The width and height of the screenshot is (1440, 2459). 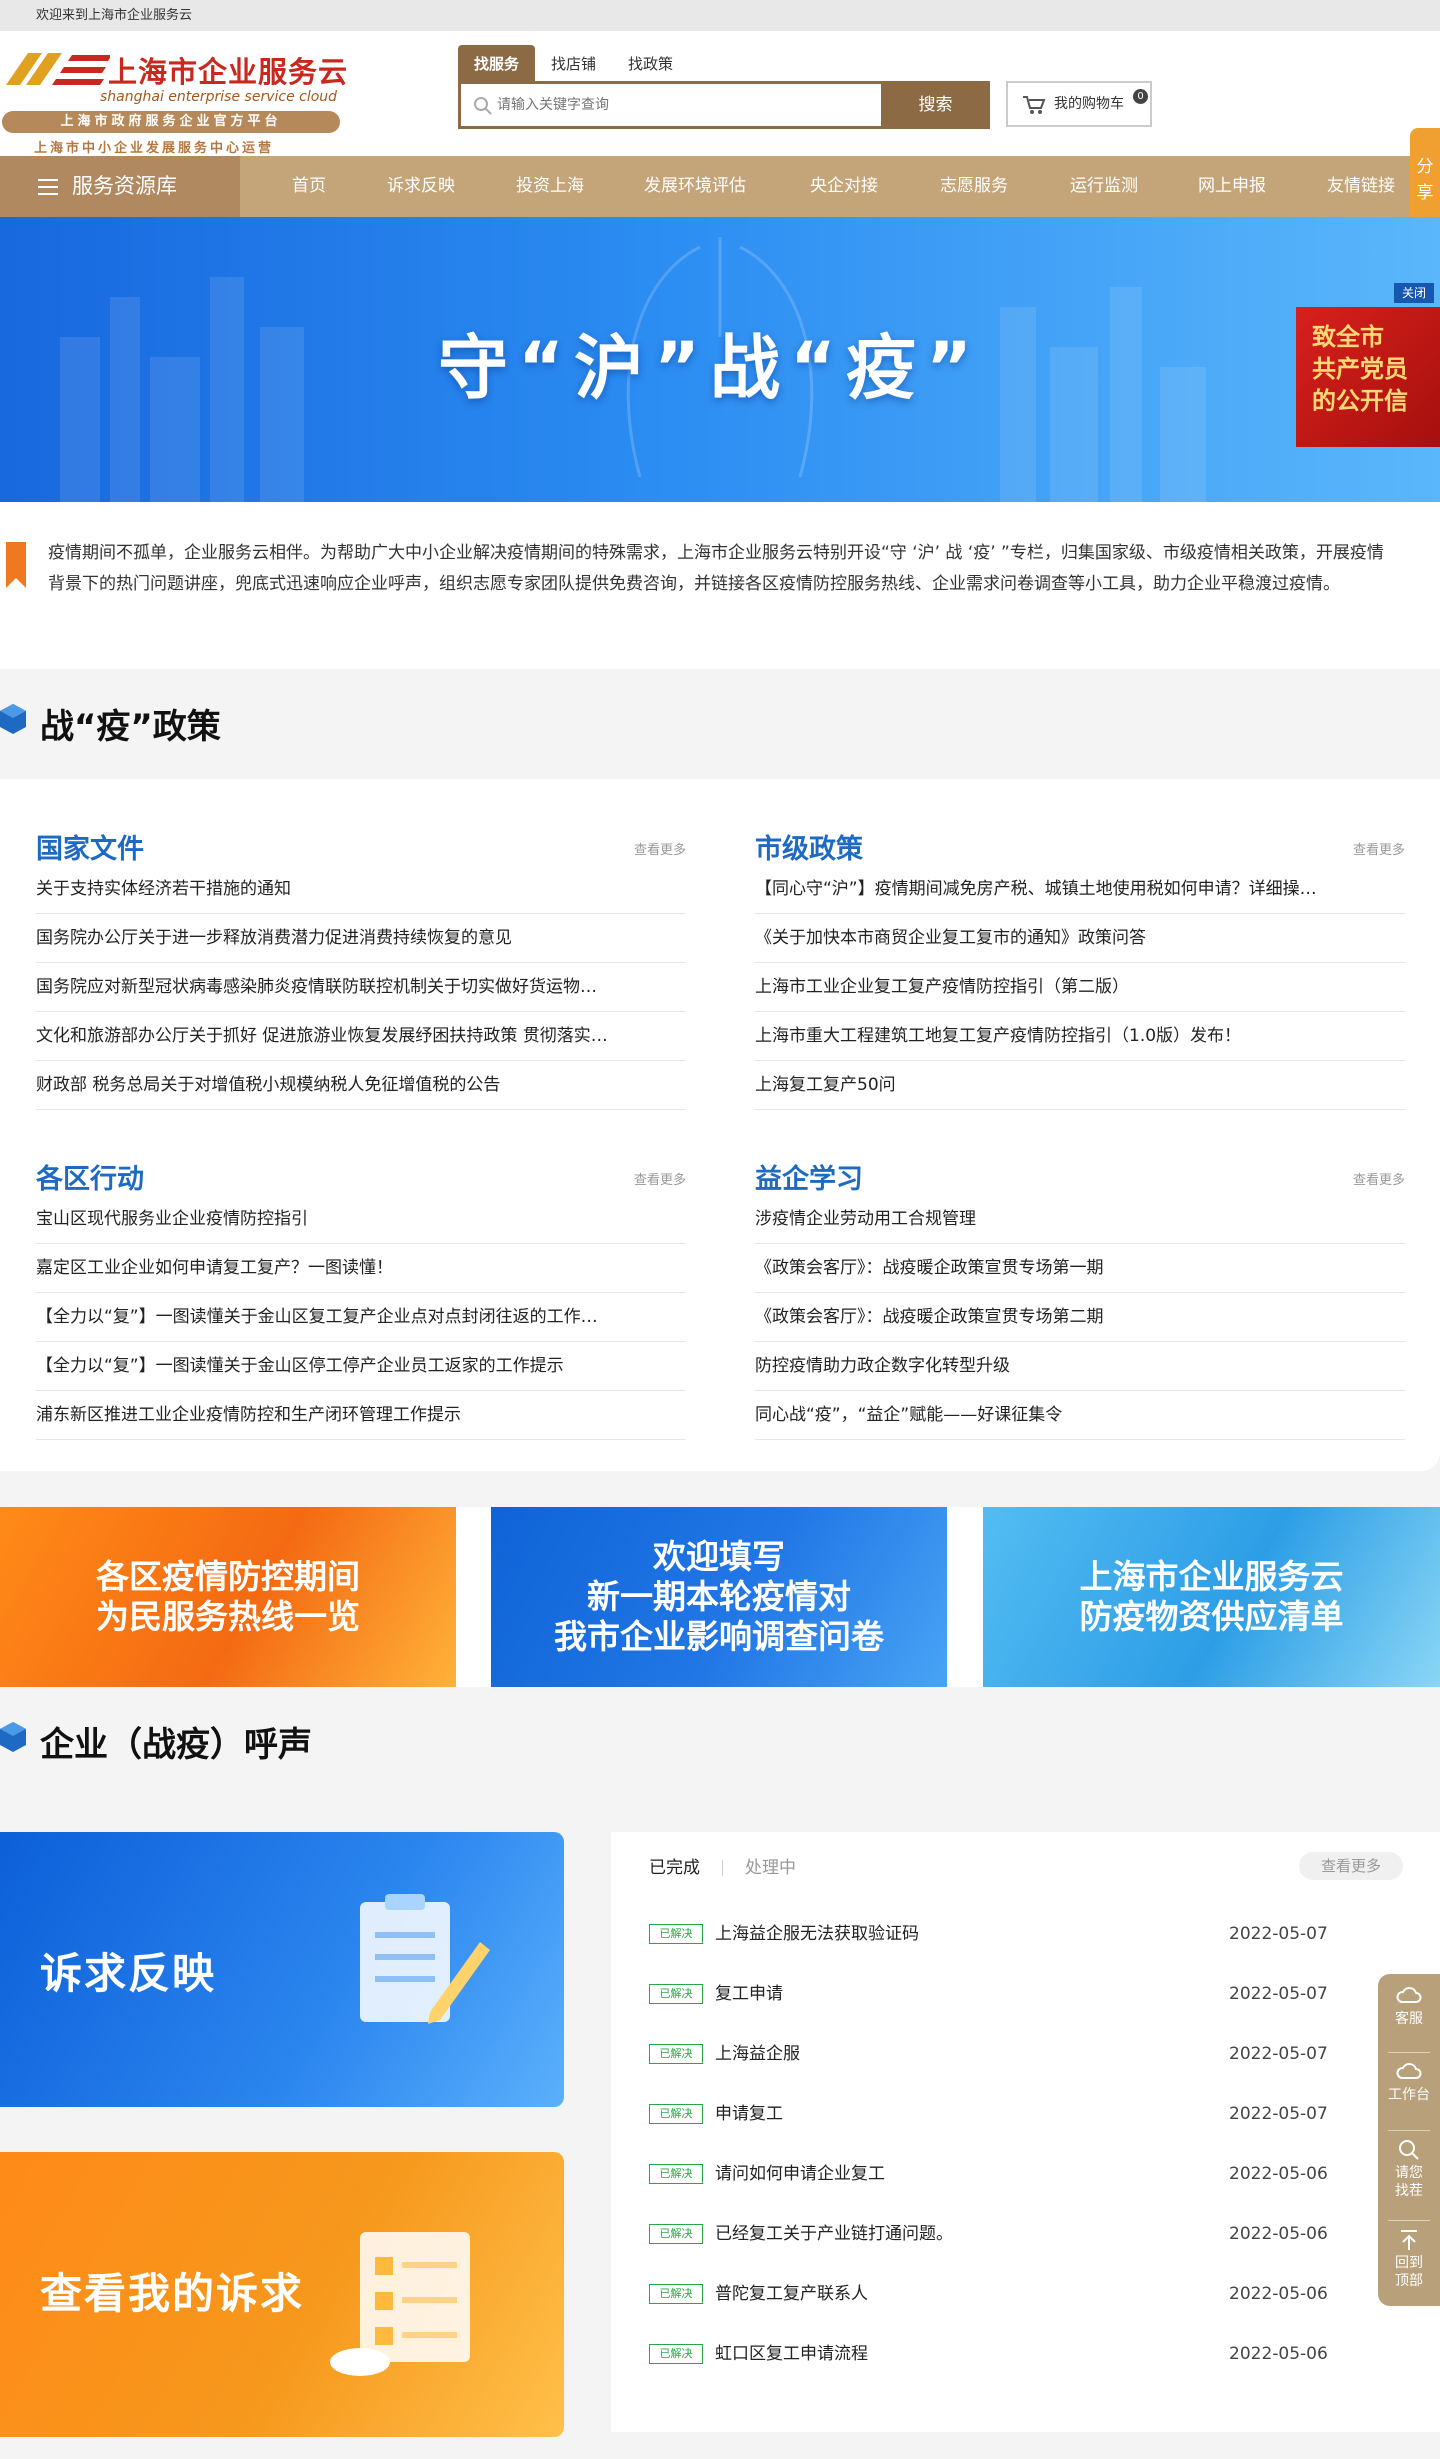 What do you see at coordinates (650, 64) in the screenshot?
I see `search-tab-policy: 找政策` at bounding box center [650, 64].